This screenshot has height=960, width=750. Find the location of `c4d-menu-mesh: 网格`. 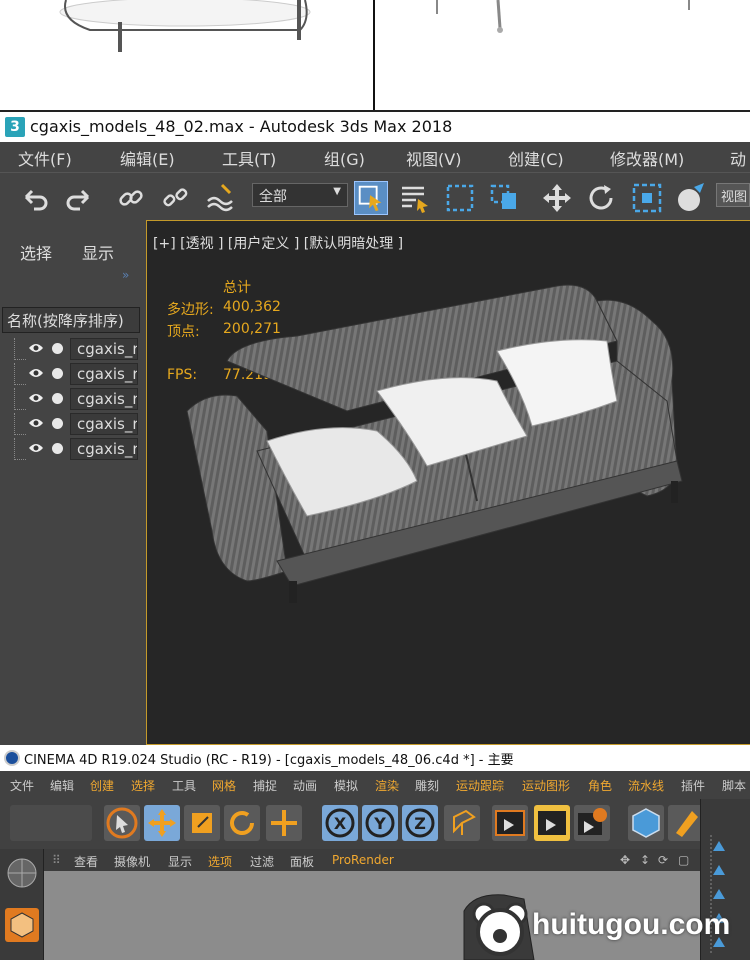

c4d-menu-mesh: 网格 is located at coordinates (224, 785).